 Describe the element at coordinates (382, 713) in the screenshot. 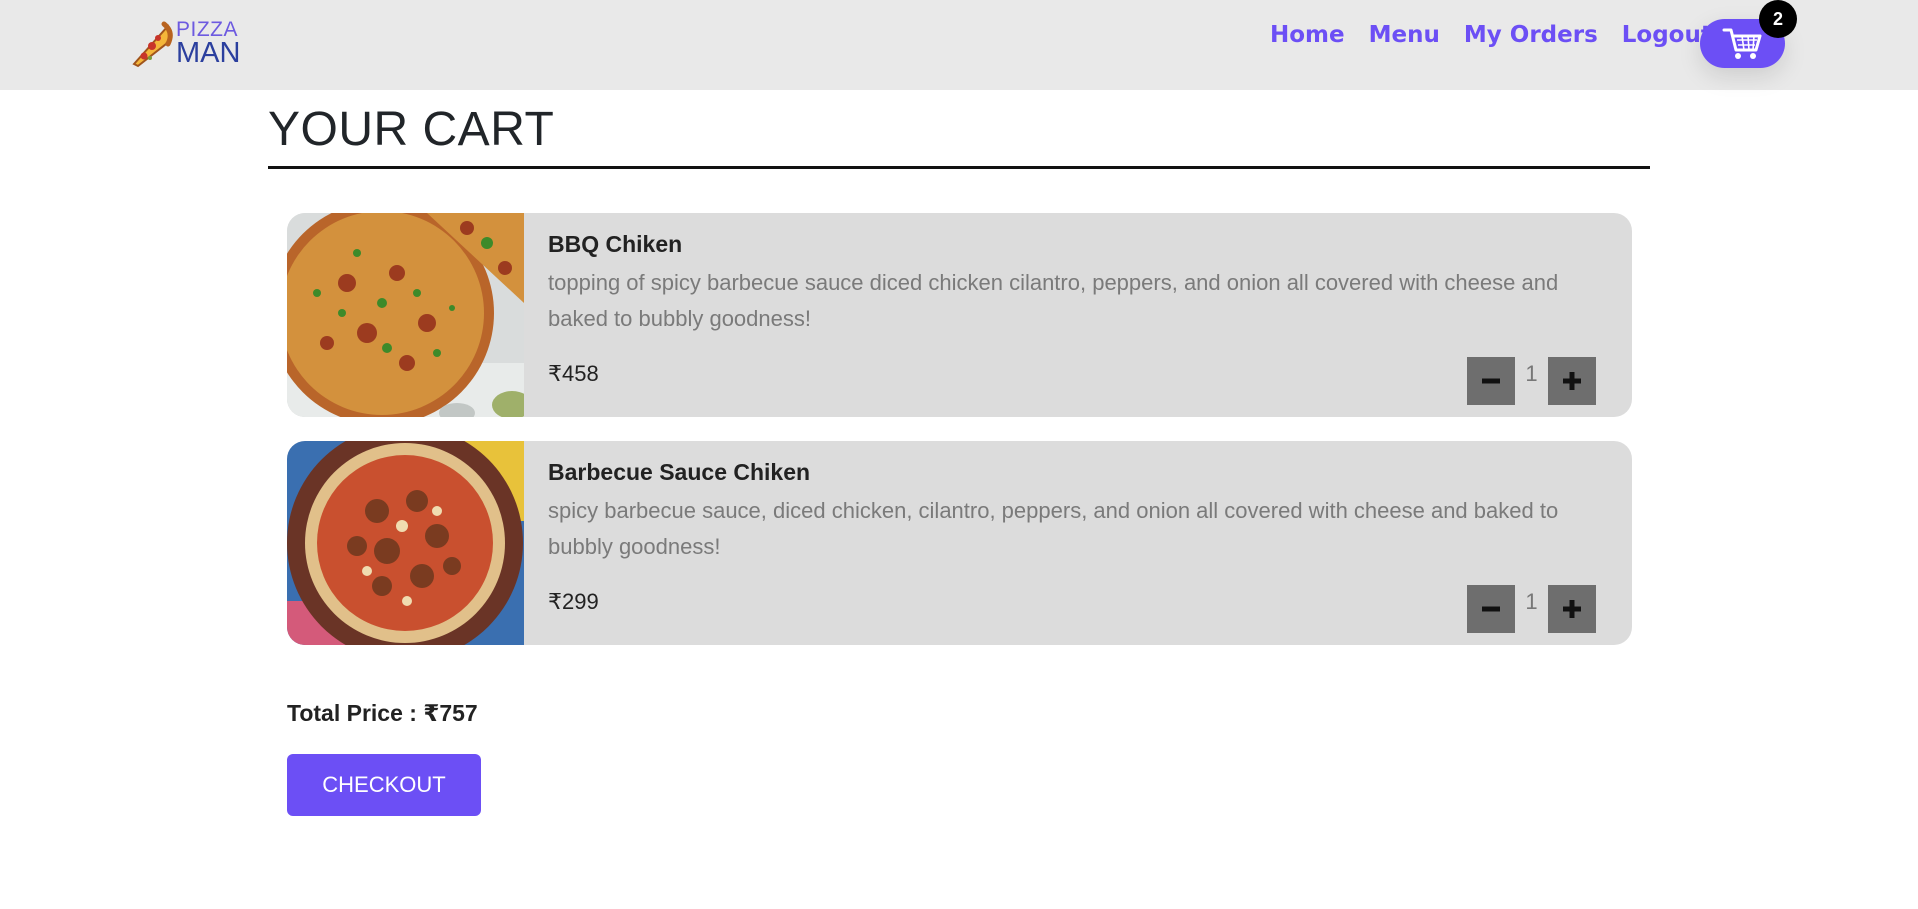

I see `total-price: Total Price : ₹757` at that location.